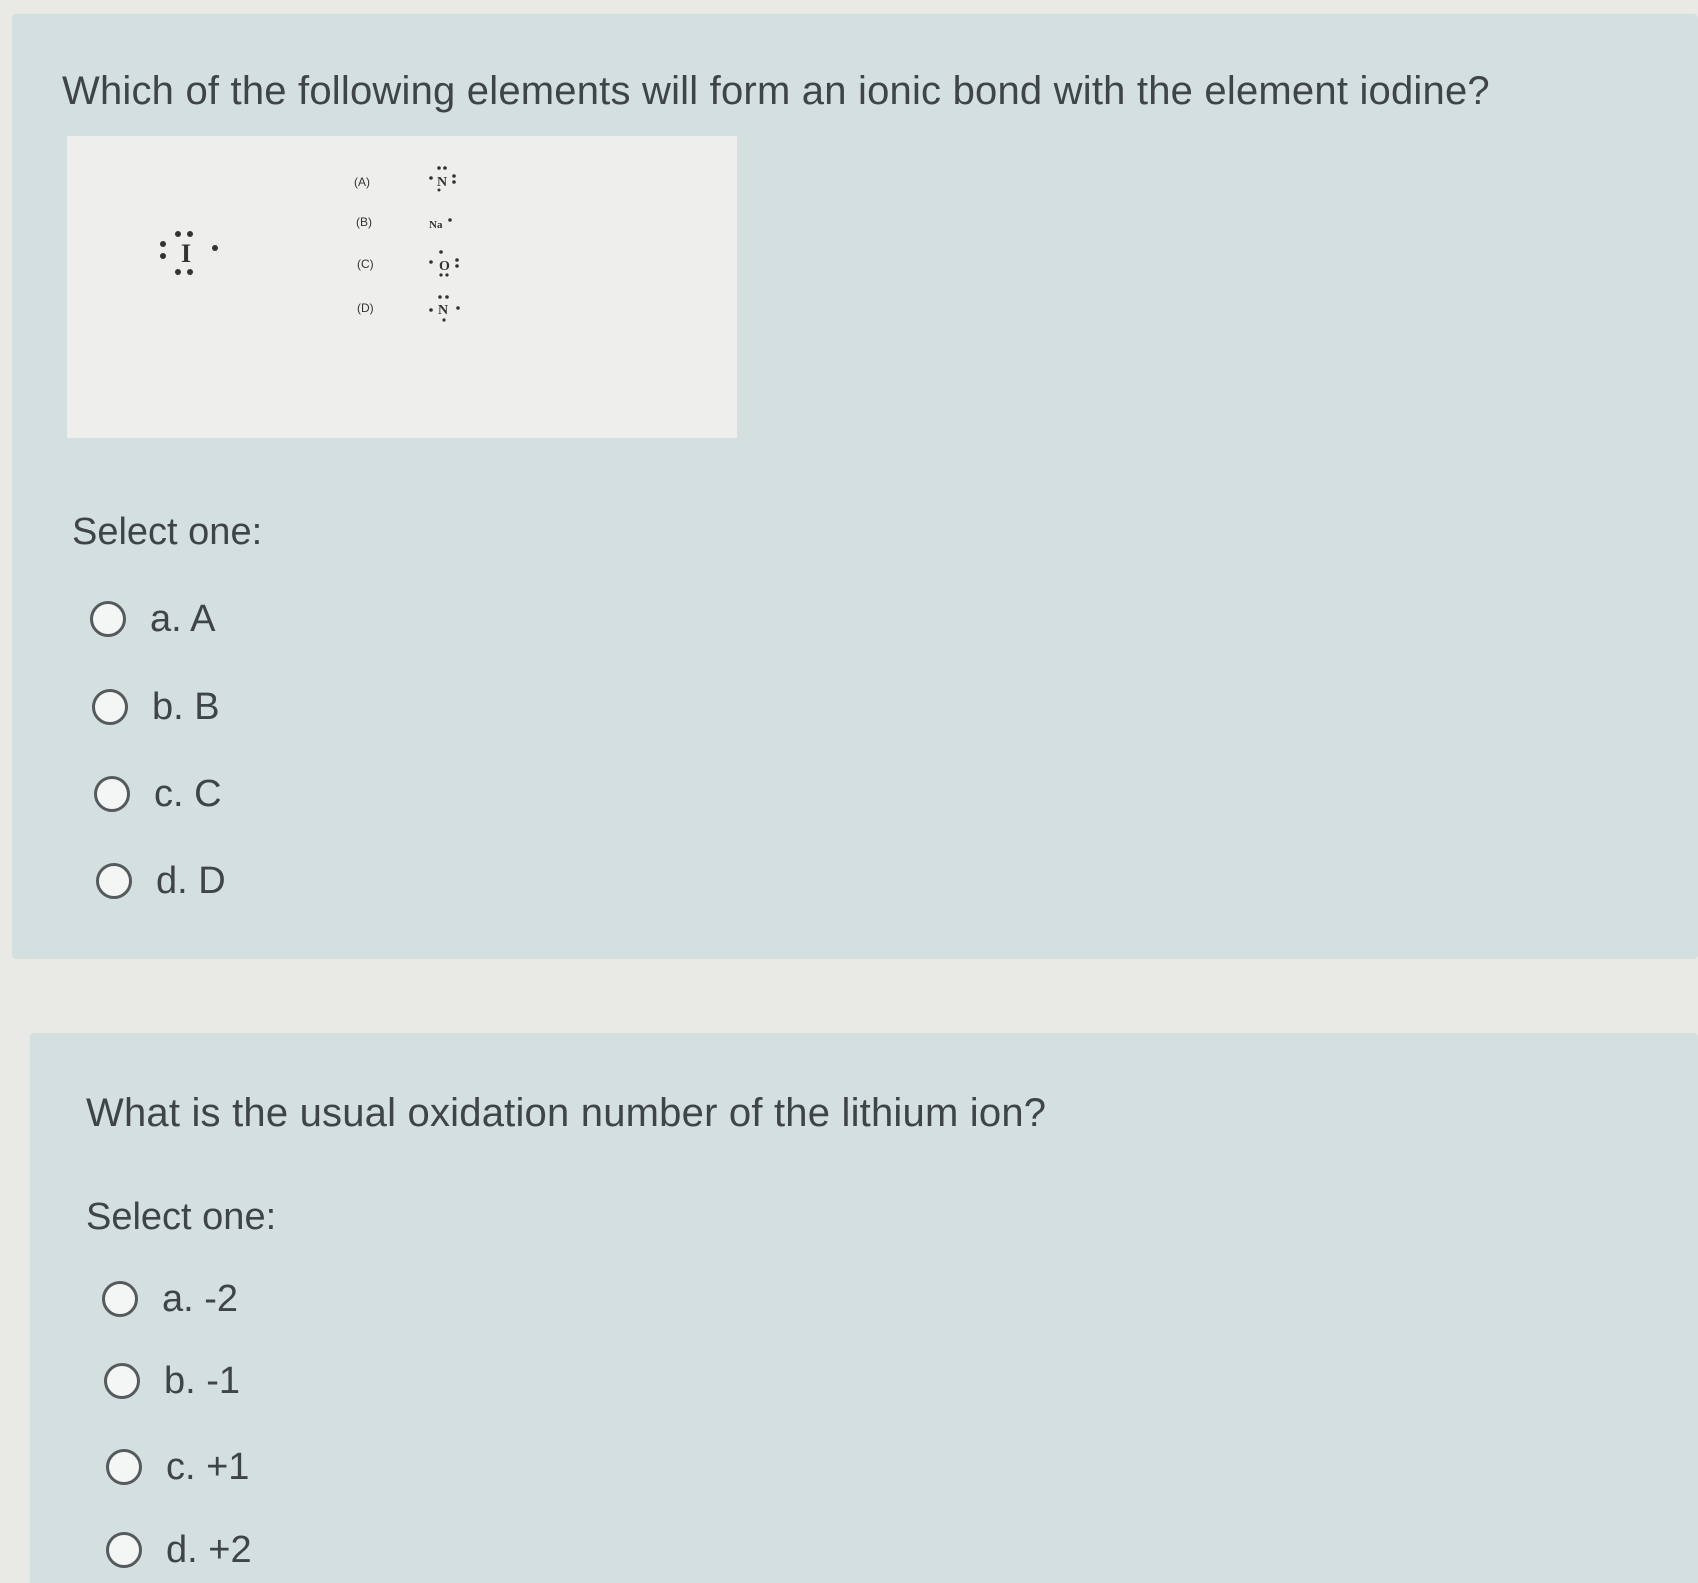 The image size is (1698, 1583). I want to click on choice-b-structure: Na, so click(440, 224).